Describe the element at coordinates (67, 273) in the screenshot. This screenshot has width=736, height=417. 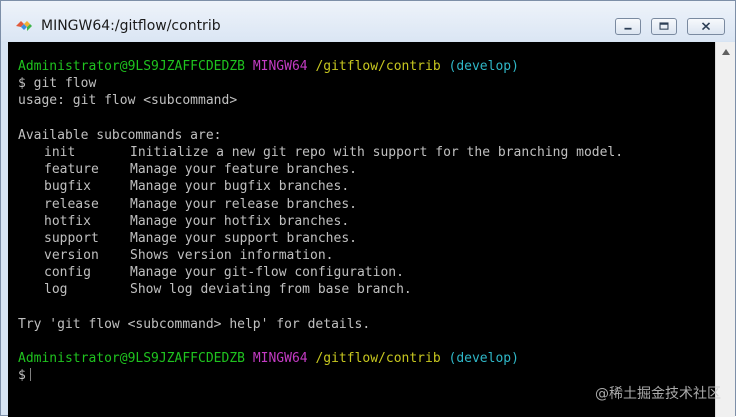
I see `subcommand-name: config` at that location.